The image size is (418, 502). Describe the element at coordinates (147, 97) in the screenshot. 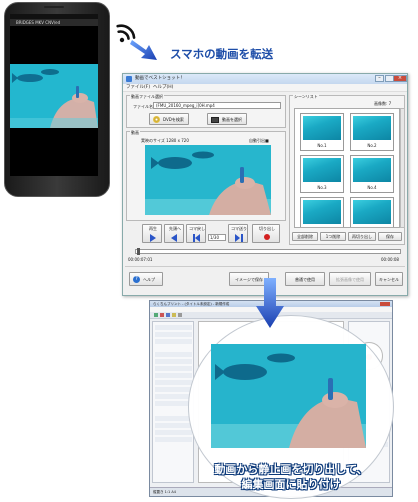

I see `file-group-title: 動画ファイル選択` at that location.